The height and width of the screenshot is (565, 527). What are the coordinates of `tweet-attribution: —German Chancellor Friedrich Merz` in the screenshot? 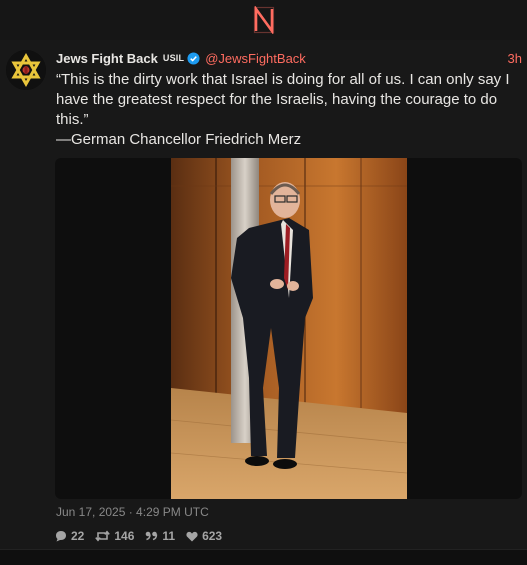 It's located at (179, 139).